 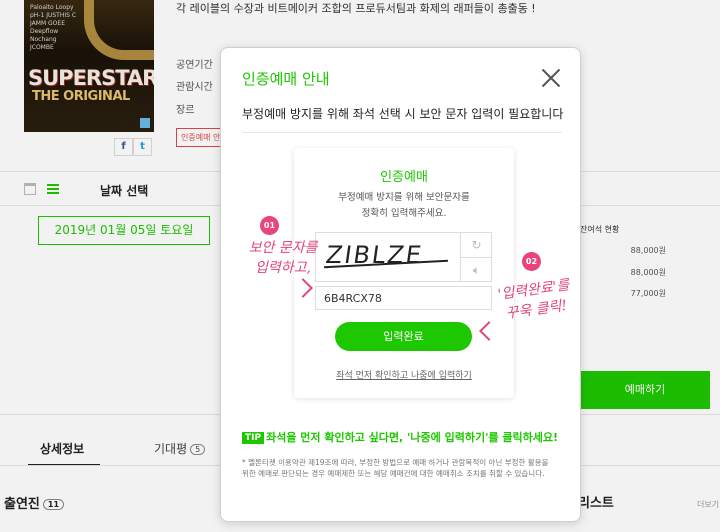 I want to click on card-title: 인증예매, so click(x=404, y=177).